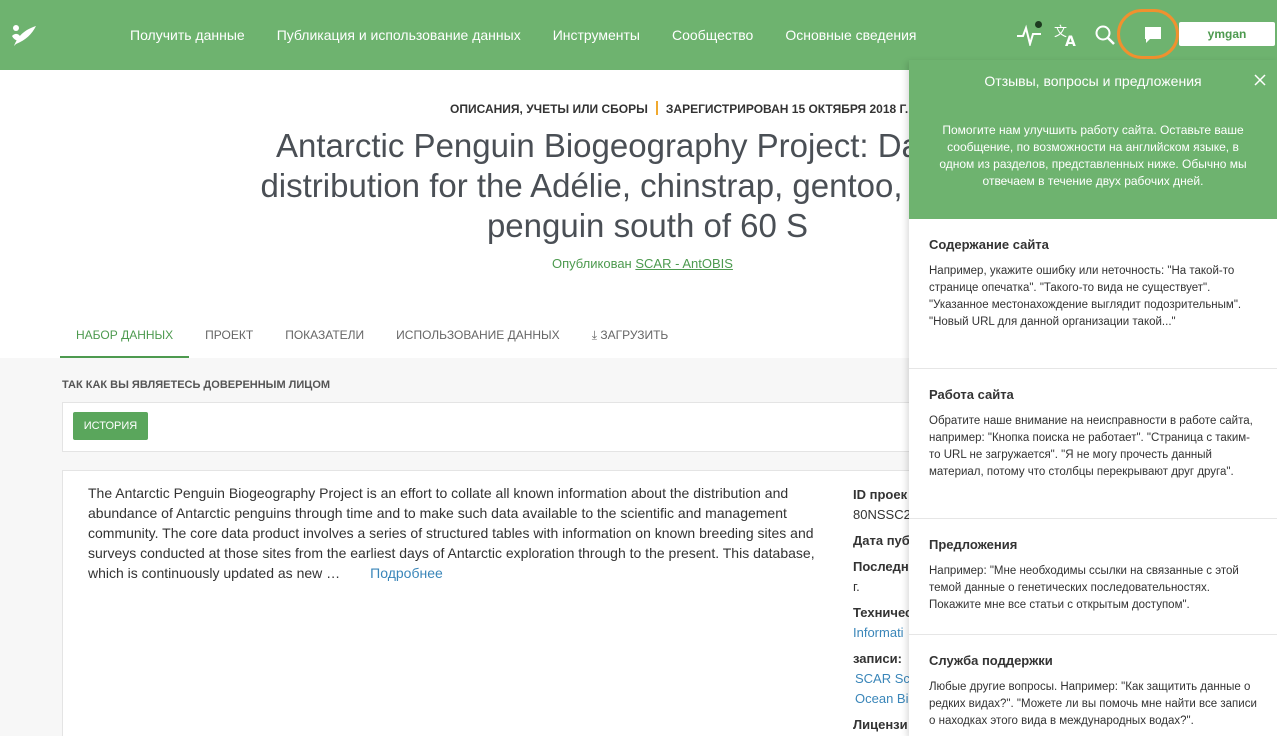 The image size is (1277, 736). Describe the element at coordinates (712, 35) in the screenshot. I see `nav-community: Сообщество` at that location.